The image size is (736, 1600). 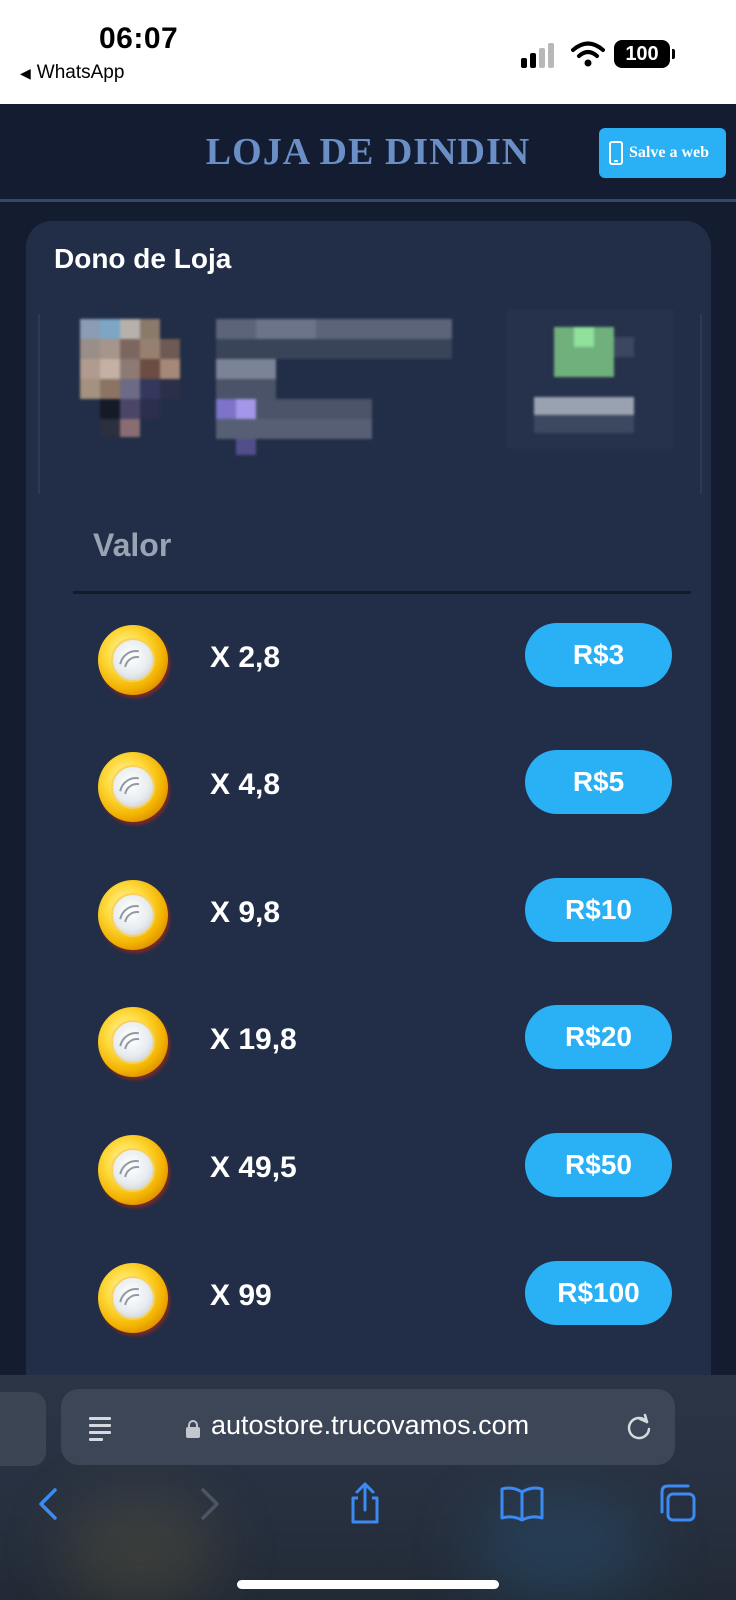 I want to click on divider, so click(x=382, y=592).